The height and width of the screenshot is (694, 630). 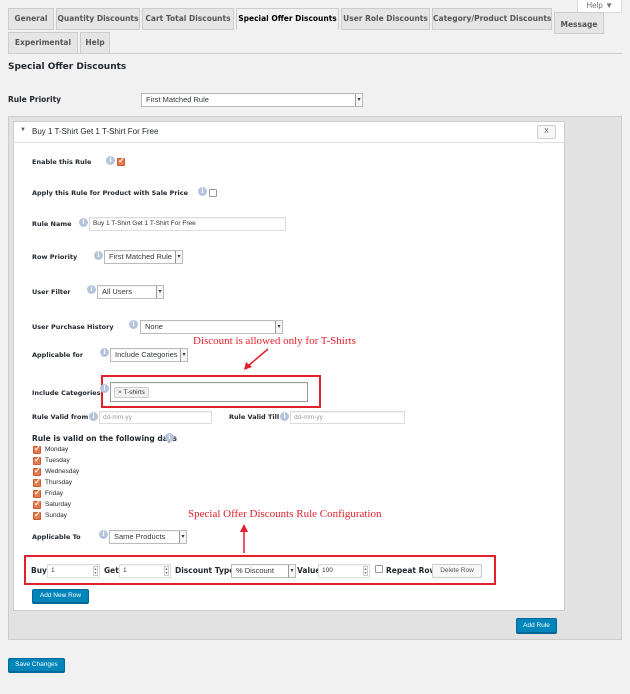 What do you see at coordinates (43, 43) in the screenshot?
I see `tab-experimental: Experimental` at bounding box center [43, 43].